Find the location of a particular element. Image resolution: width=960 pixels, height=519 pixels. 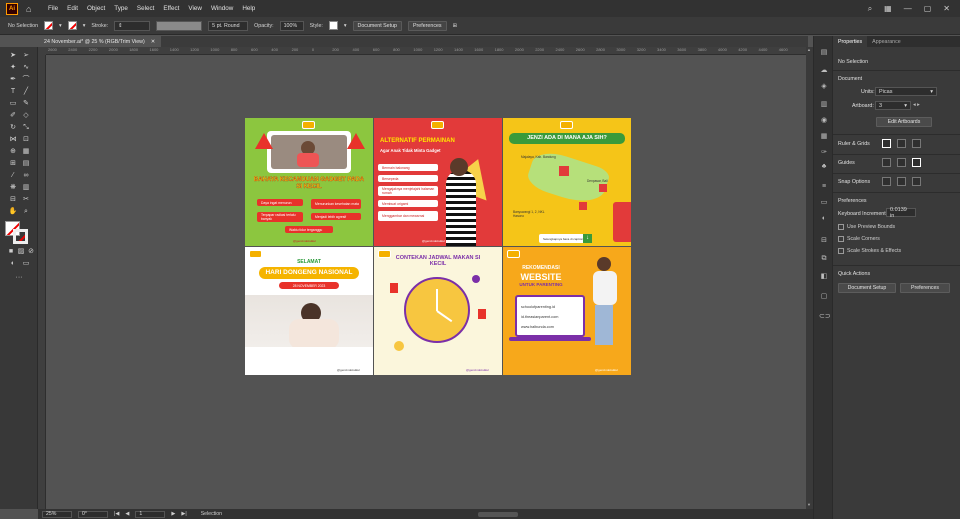

stroke-panel-icon: ≡ is located at coordinates (824, 186).